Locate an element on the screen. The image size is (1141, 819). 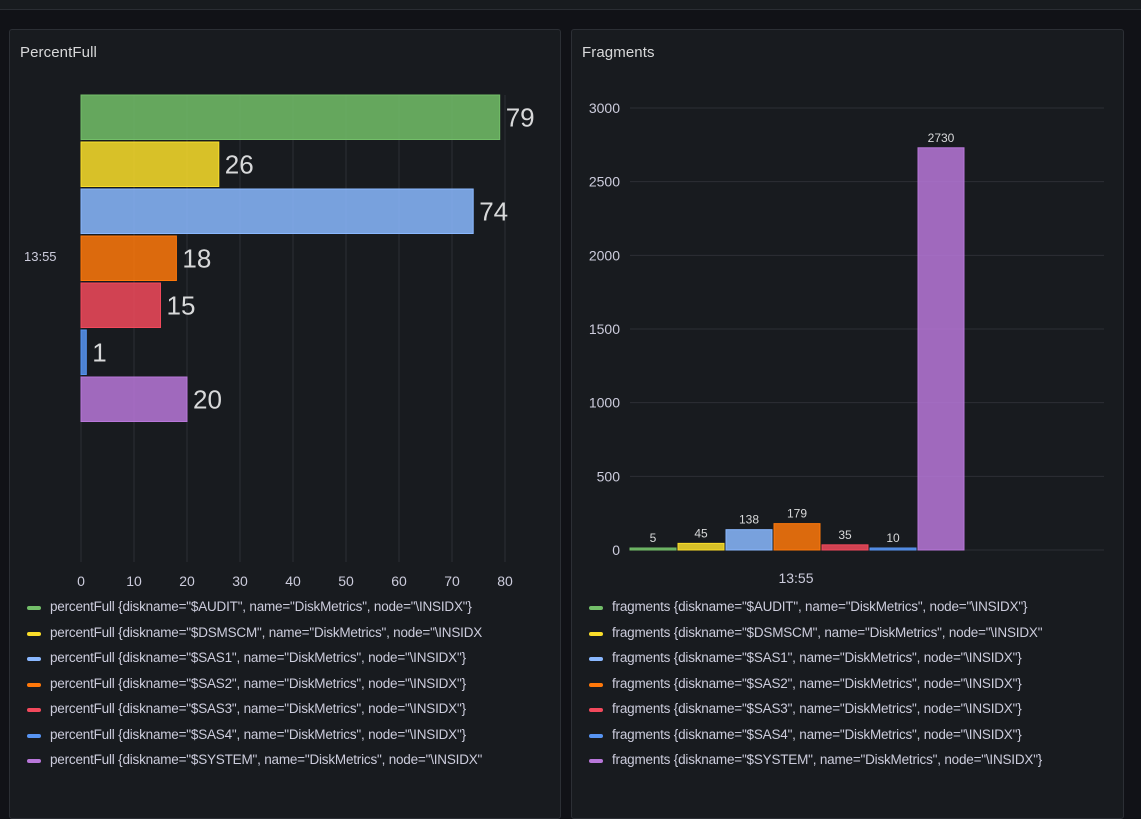
x-tick-label: 80 is located at coordinates (505, 581).